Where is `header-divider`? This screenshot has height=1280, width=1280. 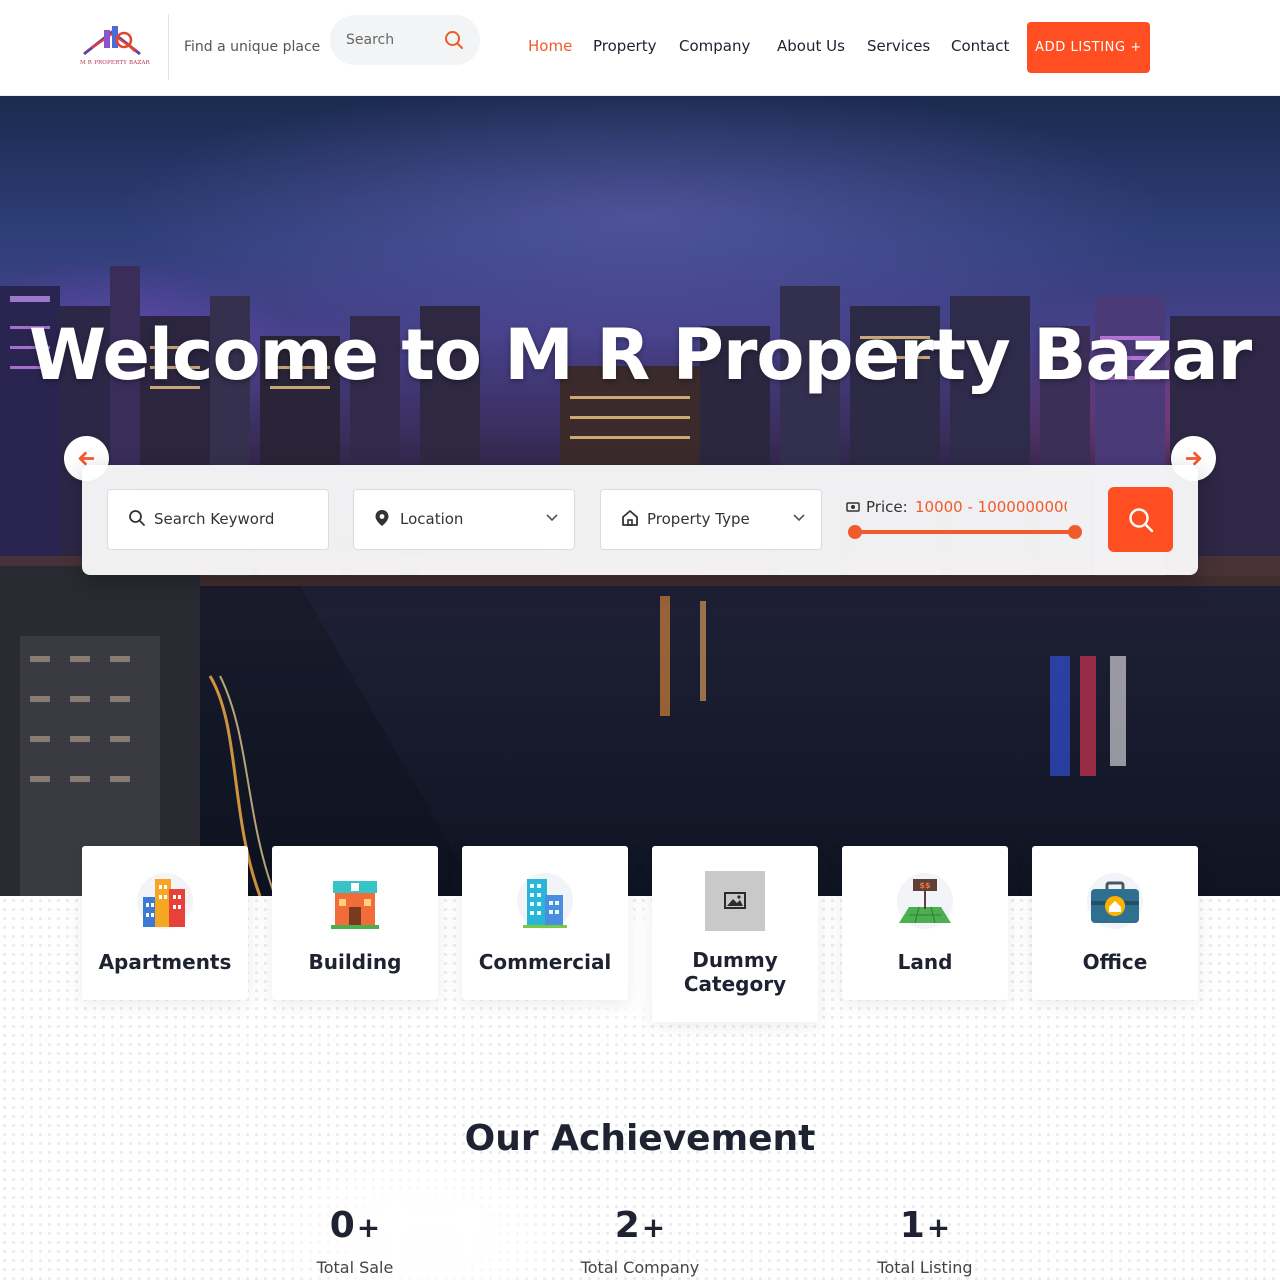
header-divider is located at coordinates (168, 47).